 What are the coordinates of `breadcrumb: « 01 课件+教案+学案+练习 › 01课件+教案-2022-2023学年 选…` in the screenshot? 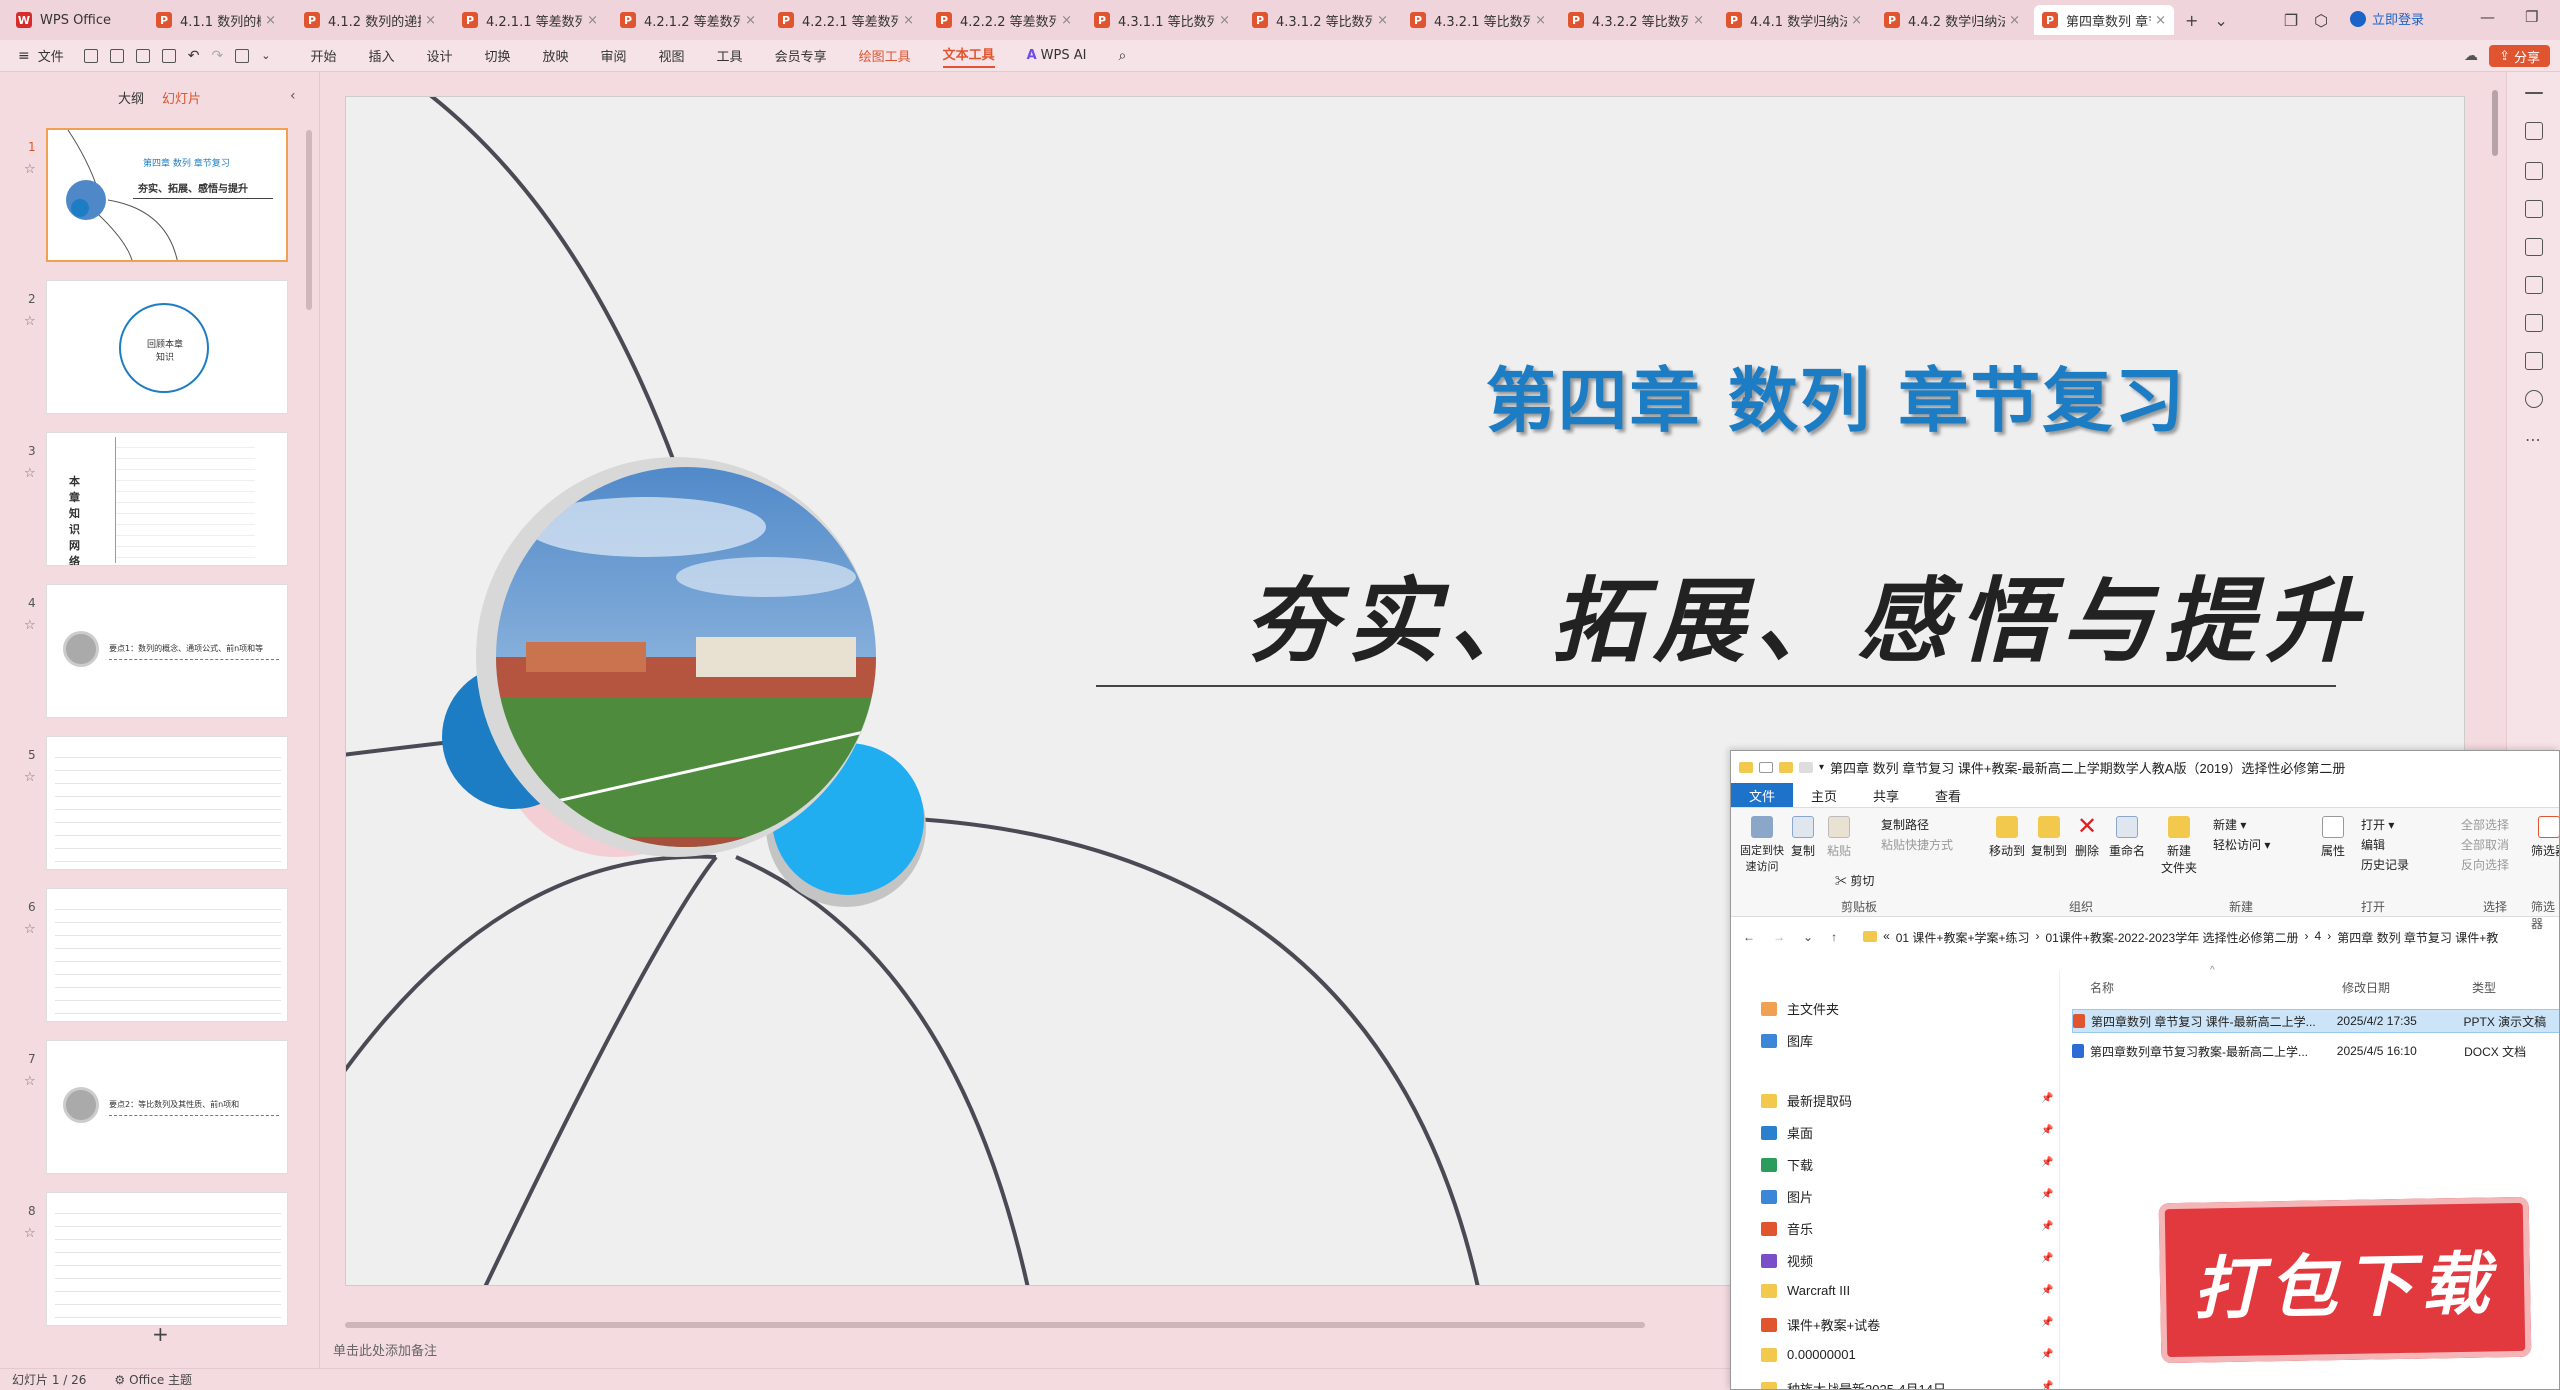 It's located at (2180, 937).